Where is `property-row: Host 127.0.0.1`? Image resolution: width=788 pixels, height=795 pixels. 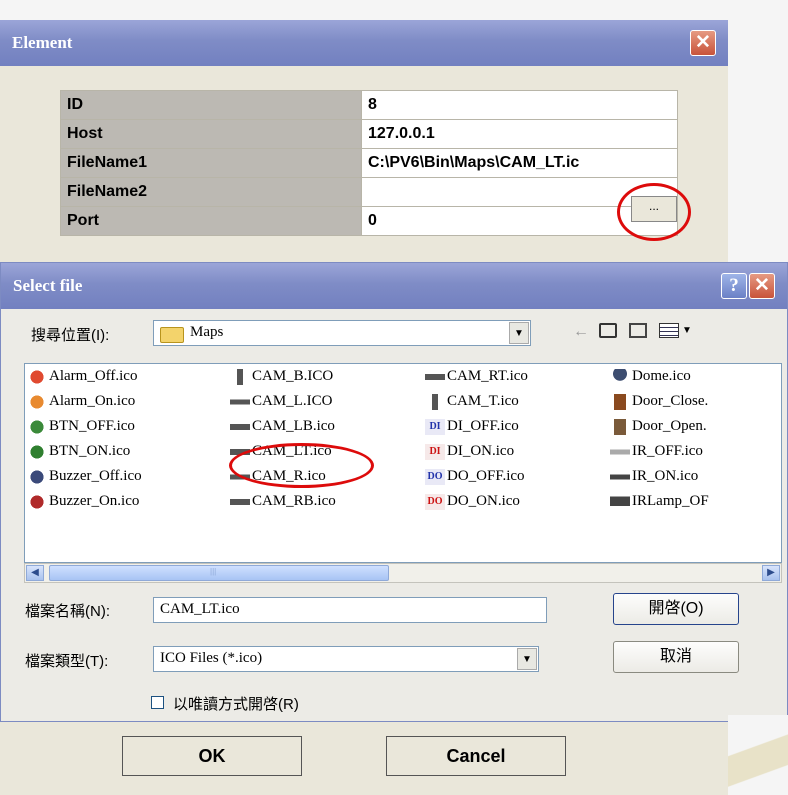
property-row: Host 127.0.0.1 is located at coordinates (369, 134).